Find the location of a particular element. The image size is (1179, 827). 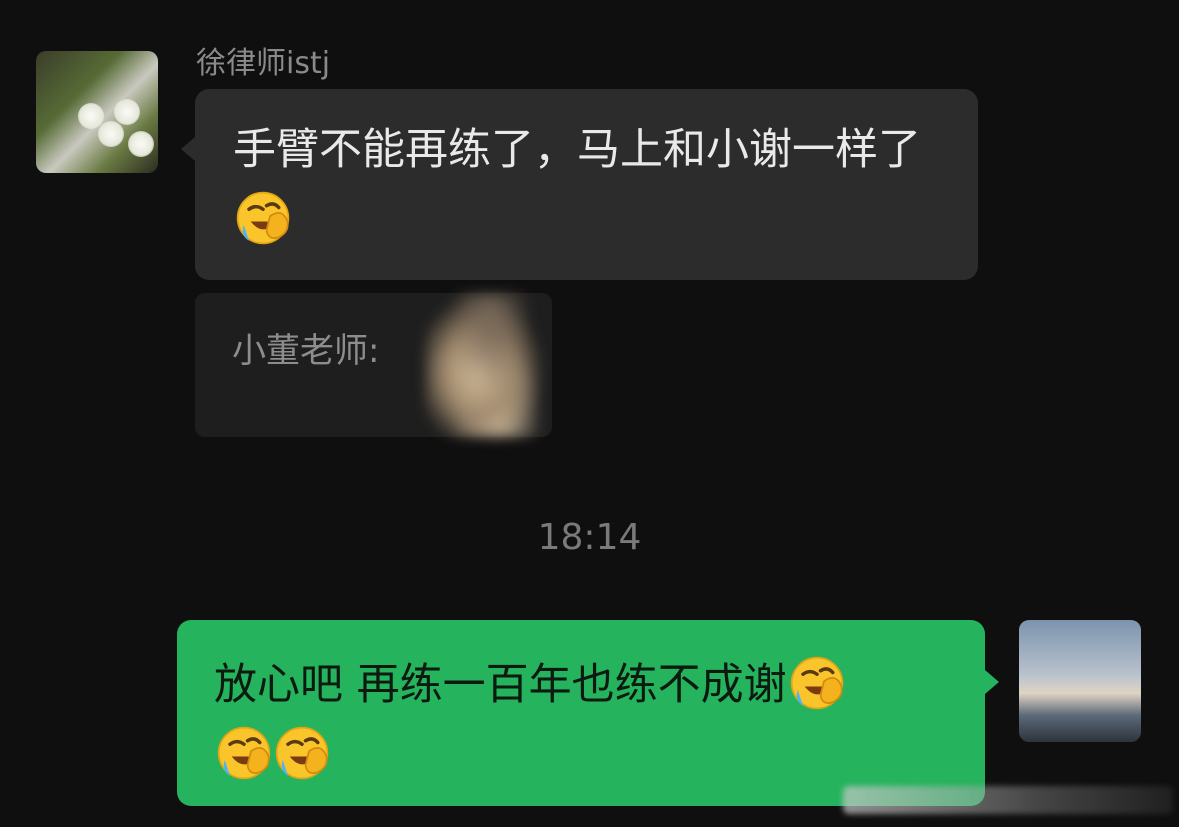

sender-name: 徐律师istj is located at coordinates (263, 63).